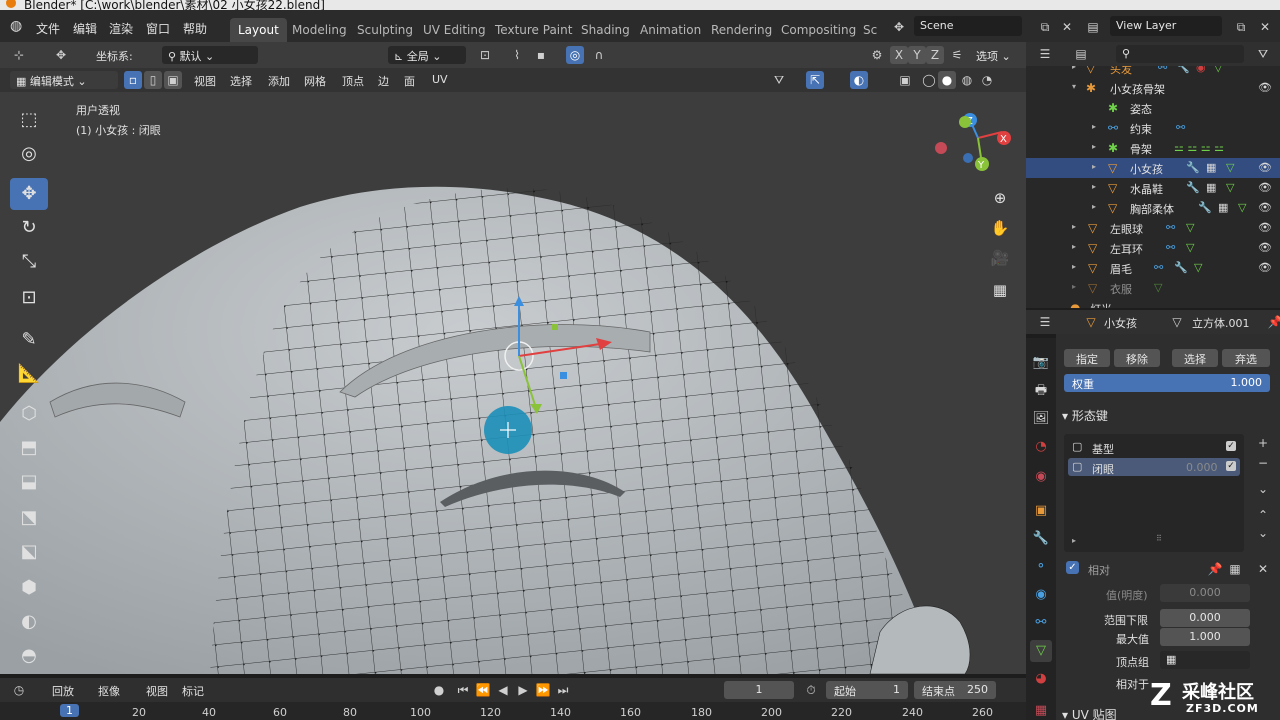 The image size is (1280, 720). What do you see at coordinates (929, 80) in the screenshot?
I see `wireframe-shading-icon: ◯` at bounding box center [929, 80].